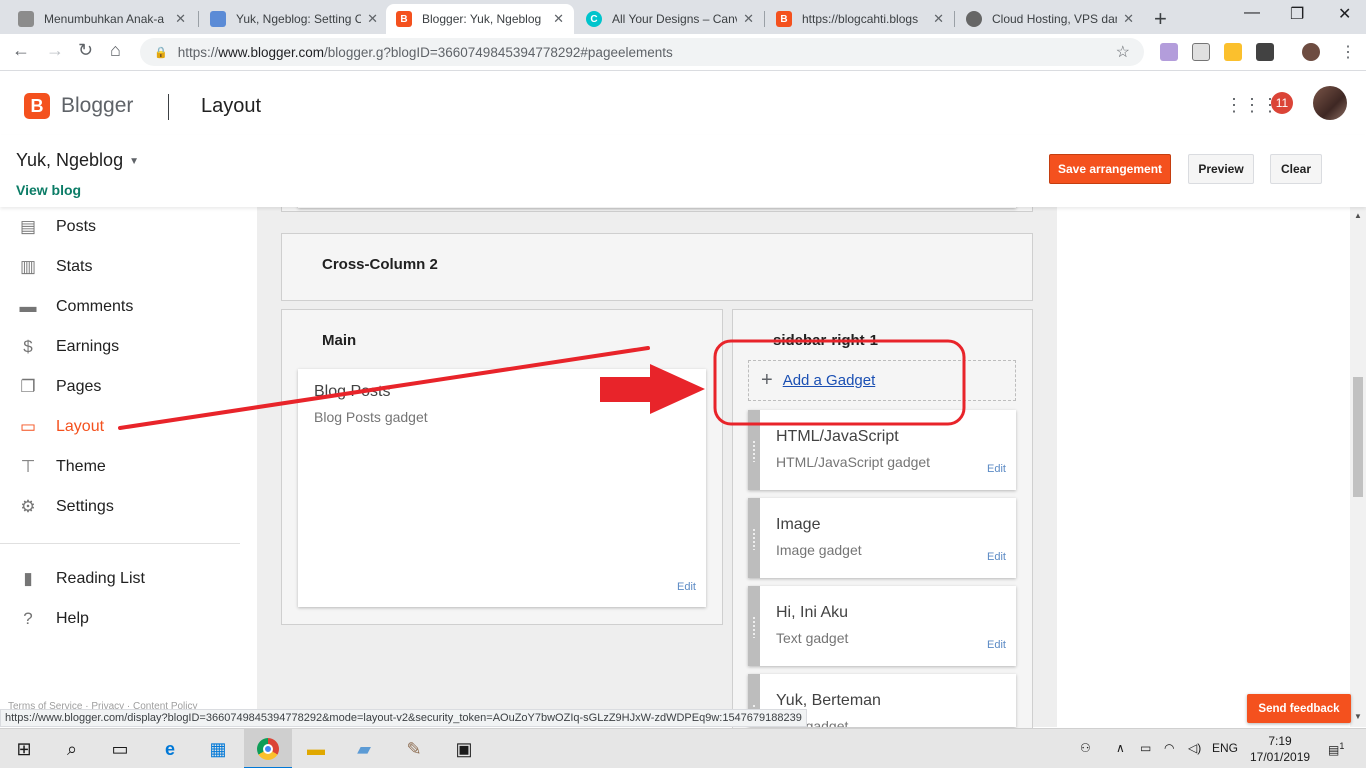 The width and height of the screenshot is (1366, 768). What do you see at coordinates (1123, 52) in the screenshot?
I see `bookmark-star-icon: ☆` at bounding box center [1123, 52].